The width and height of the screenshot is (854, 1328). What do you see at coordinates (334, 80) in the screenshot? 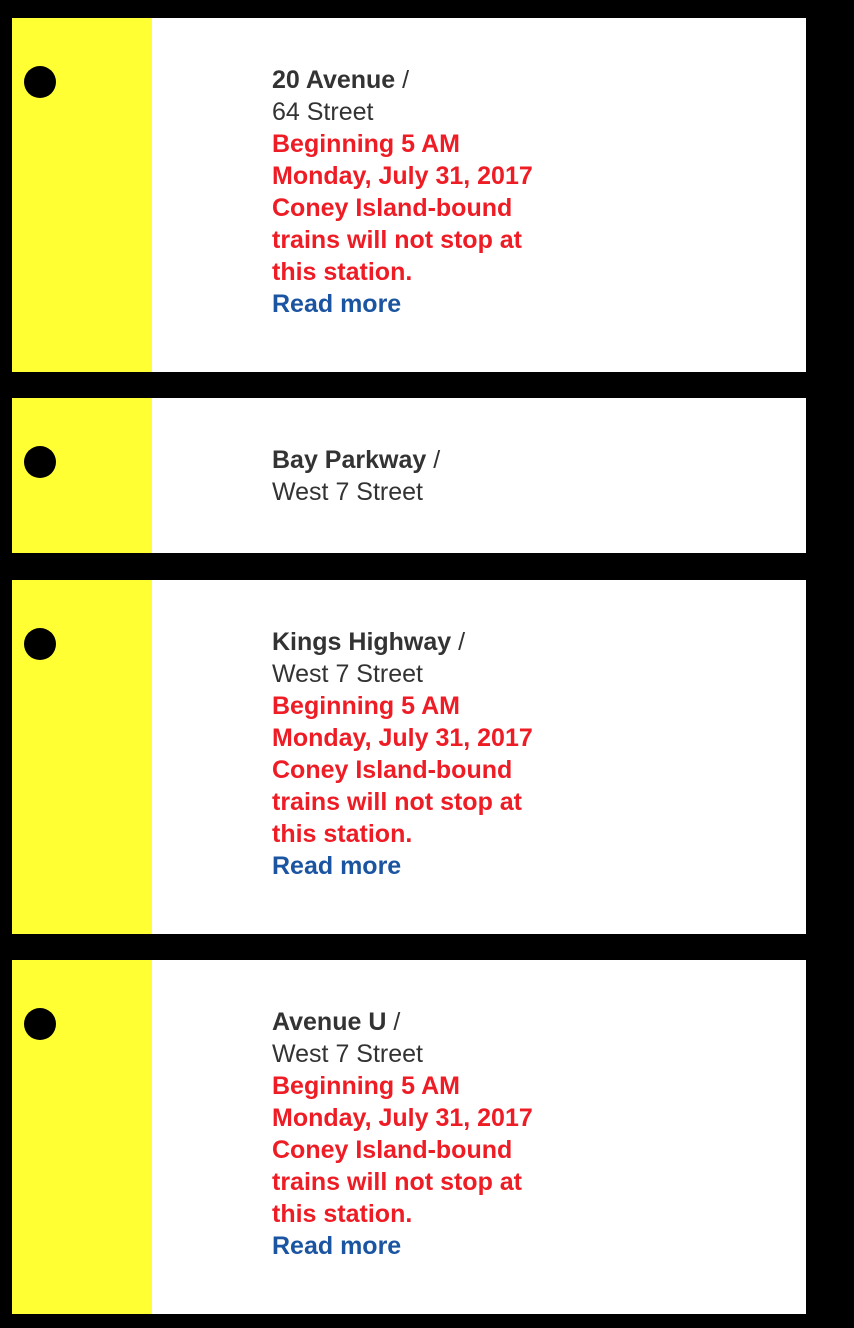
I see `station-primary-name: 20 Avenue` at bounding box center [334, 80].